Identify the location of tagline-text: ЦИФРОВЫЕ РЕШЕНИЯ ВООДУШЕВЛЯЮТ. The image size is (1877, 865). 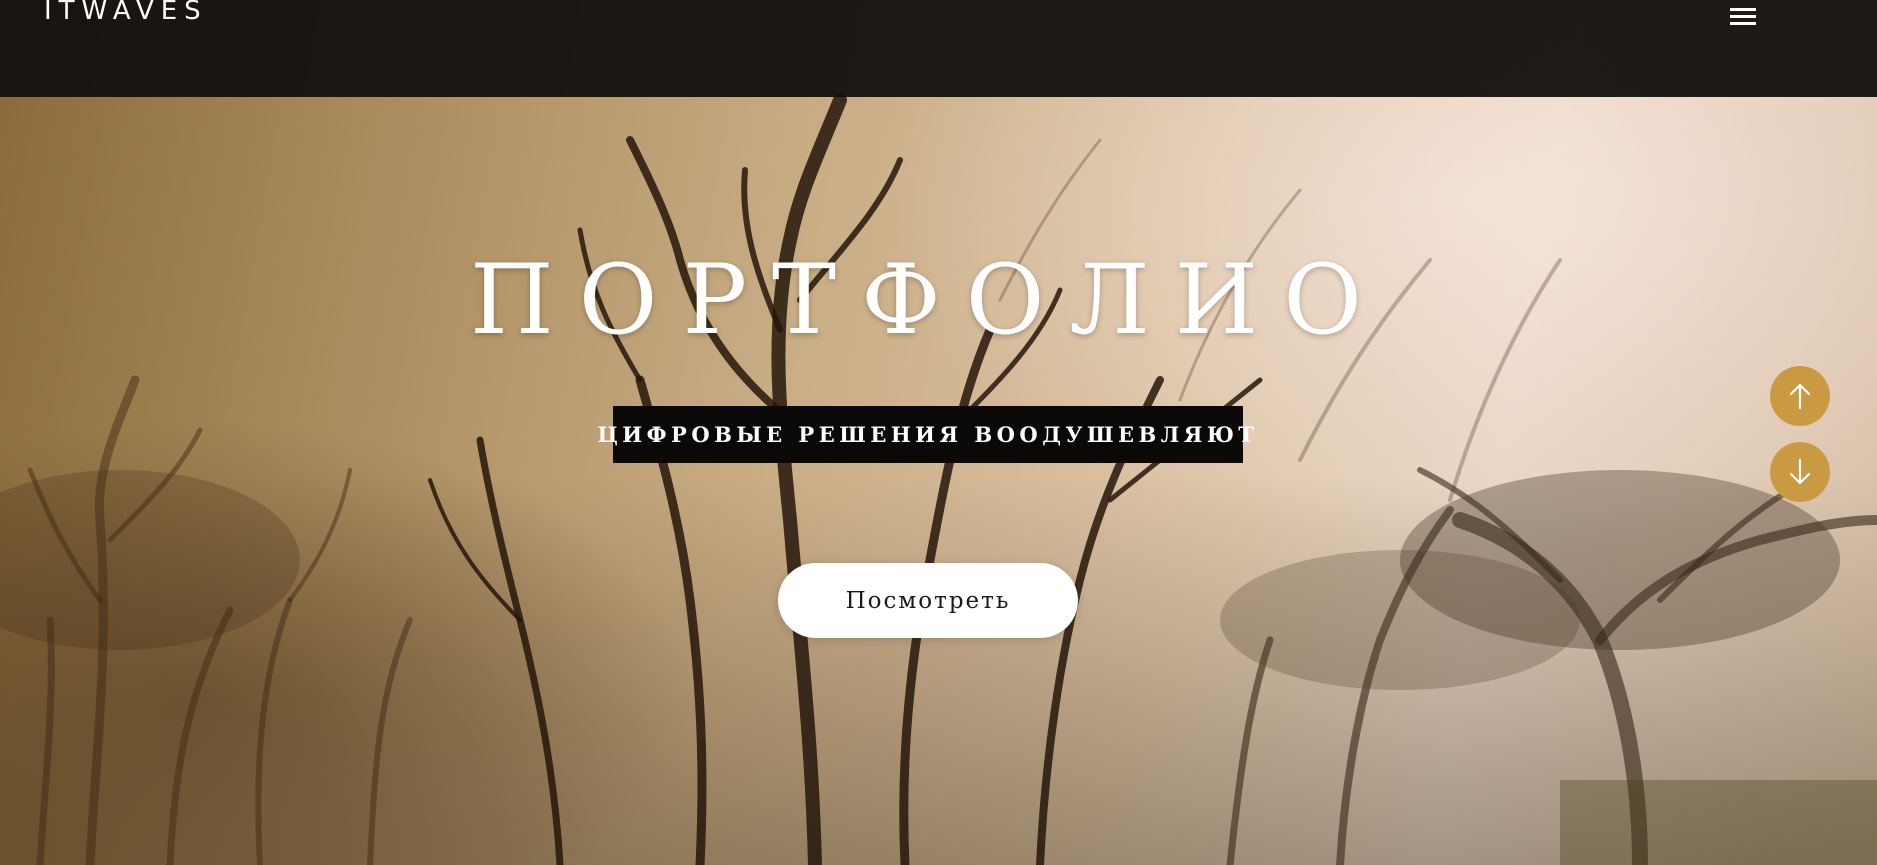
(928, 434).